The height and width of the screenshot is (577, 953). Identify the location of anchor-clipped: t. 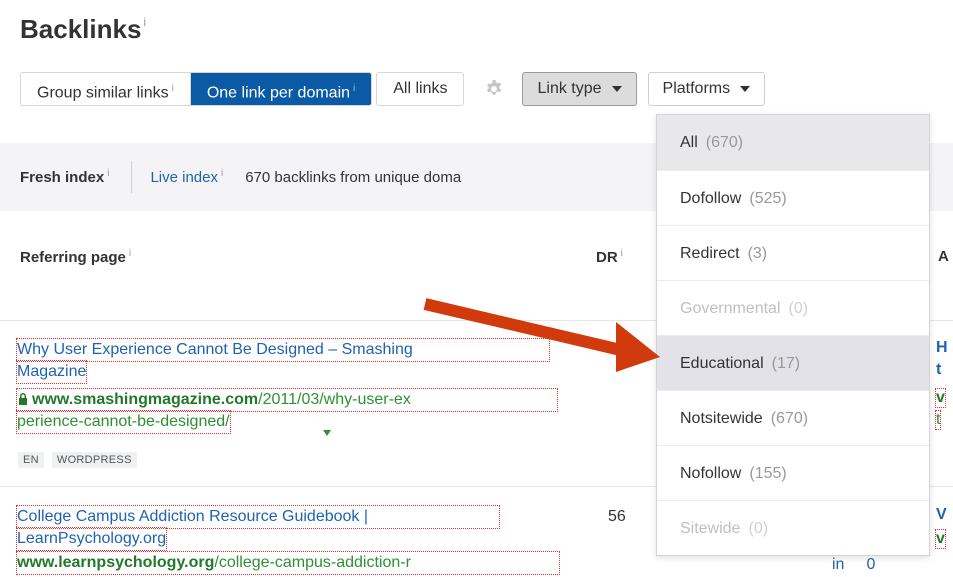
(939, 369).